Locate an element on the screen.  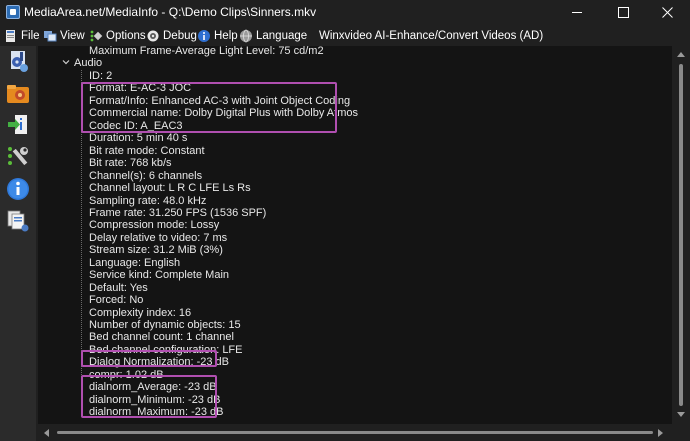
compare-files-button is located at coordinates (18, 221).